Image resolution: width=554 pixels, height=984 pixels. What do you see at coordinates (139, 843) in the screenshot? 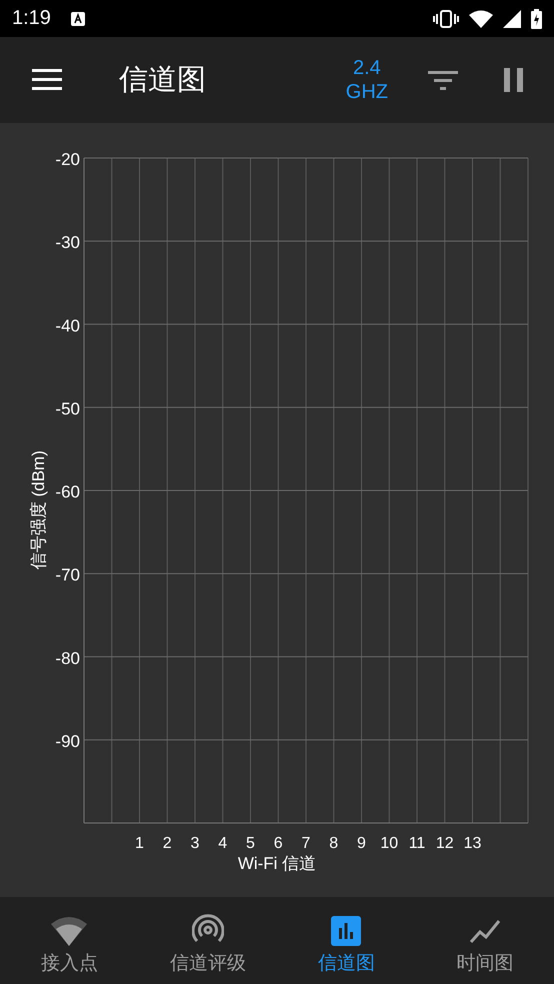
I see `x-tick-label: 1` at bounding box center [139, 843].